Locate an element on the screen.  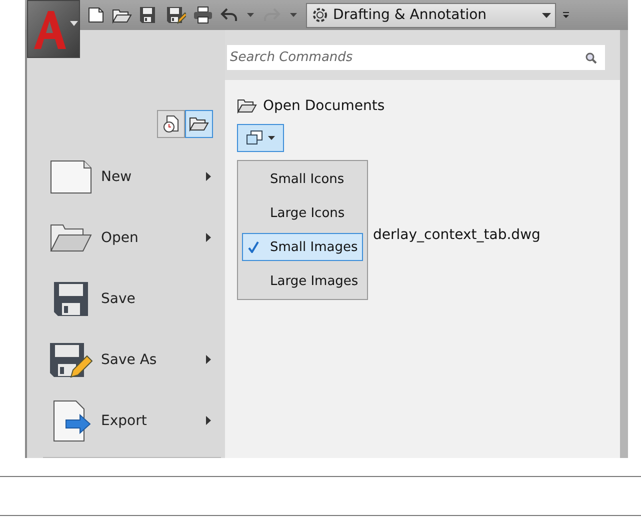
new-menu-item: New is located at coordinates (126, 176).